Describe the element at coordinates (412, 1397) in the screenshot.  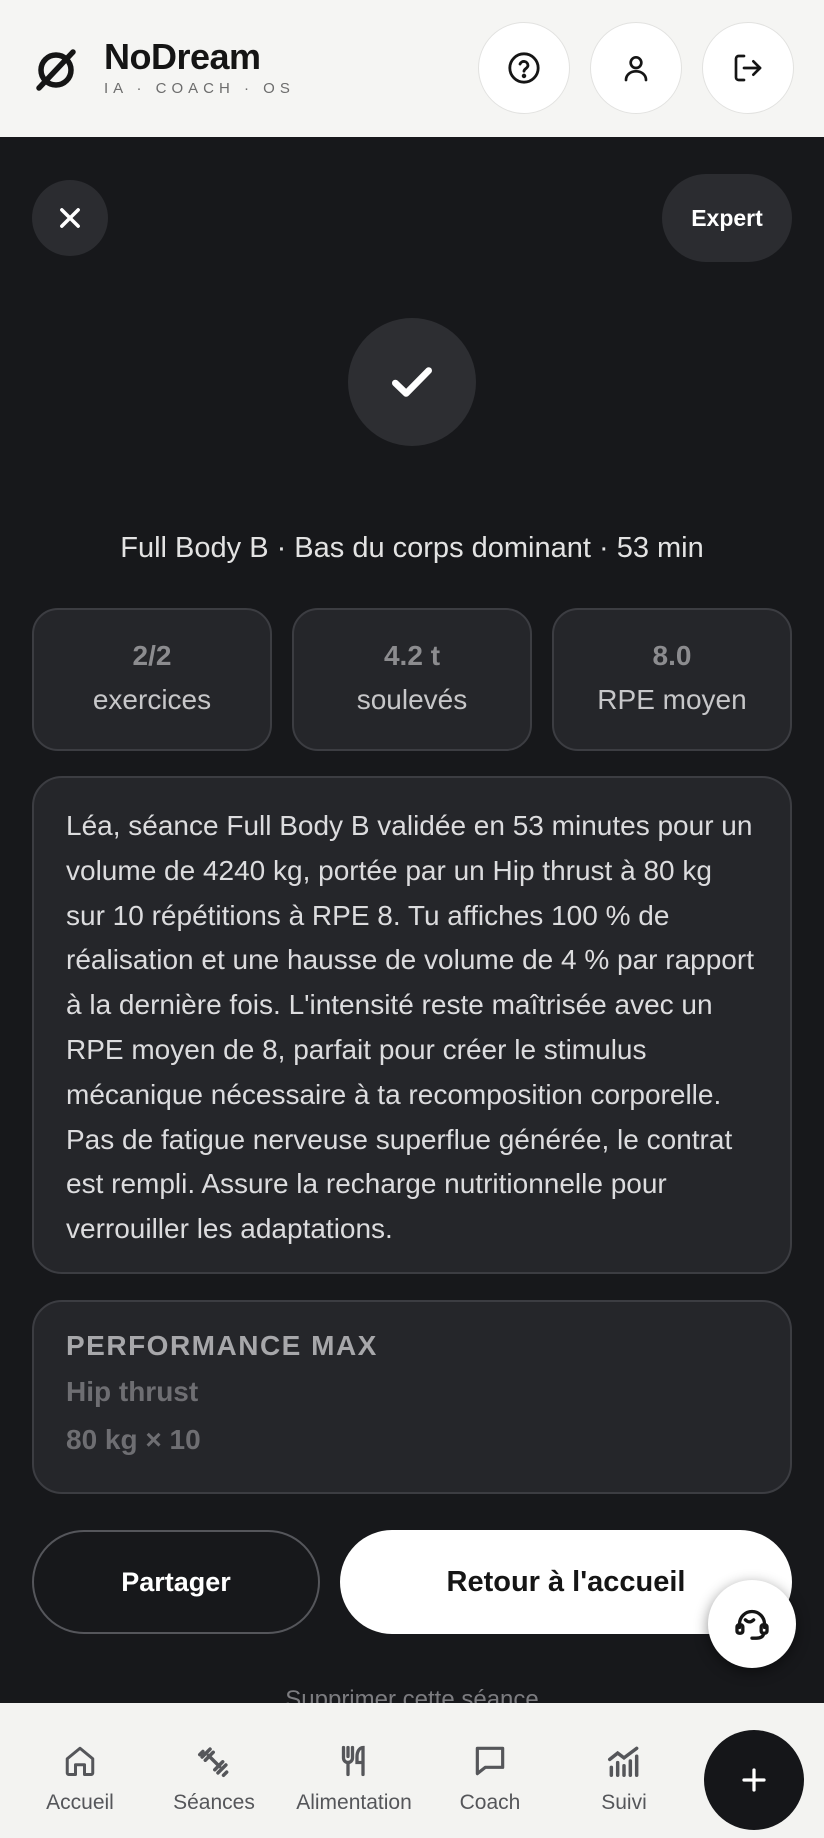
I see `performance-max-card: PERFORMANCE MAX Hip thrust 80 kg × 10` at that location.